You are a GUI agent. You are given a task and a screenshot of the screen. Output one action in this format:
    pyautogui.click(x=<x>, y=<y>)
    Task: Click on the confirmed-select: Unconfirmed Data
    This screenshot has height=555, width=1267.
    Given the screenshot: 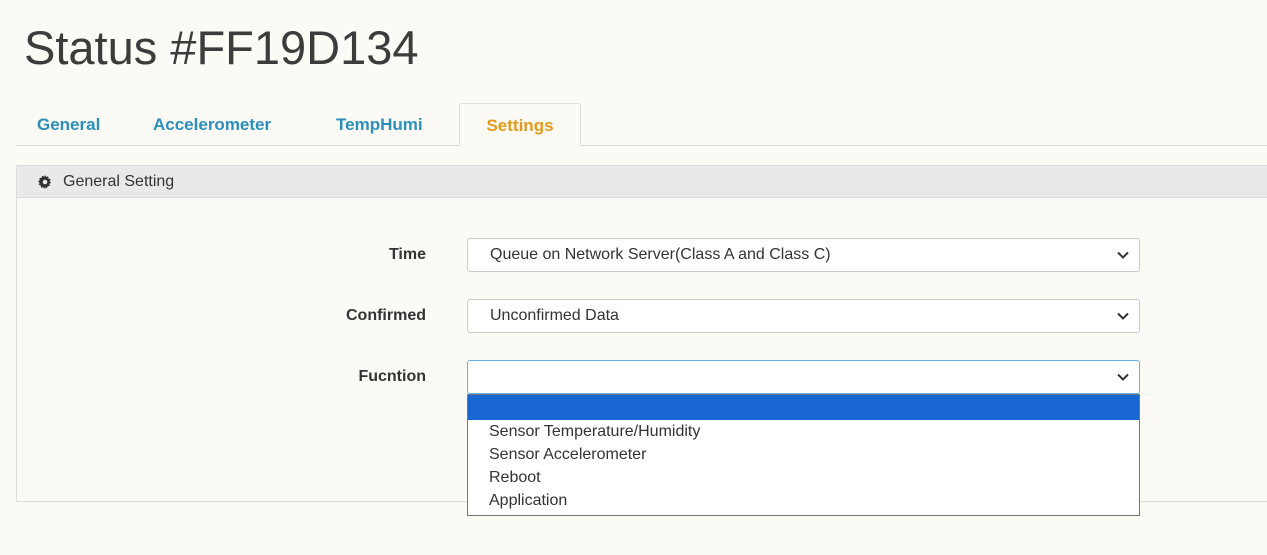 What is the action you would take?
    pyautogui.click(x=803, y=316)
    